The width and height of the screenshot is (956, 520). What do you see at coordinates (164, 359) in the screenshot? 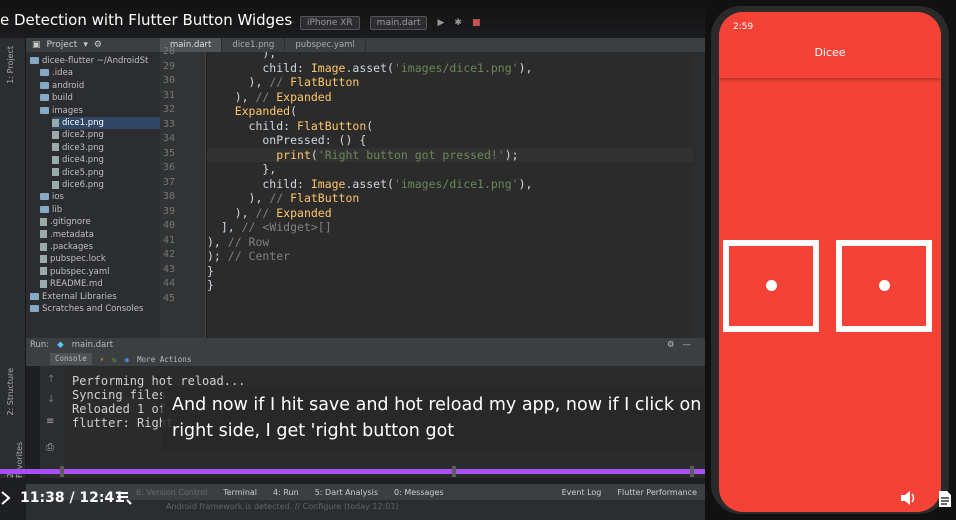
I see `more-actions-menu: More Actions` at bounding box center [164, 359].